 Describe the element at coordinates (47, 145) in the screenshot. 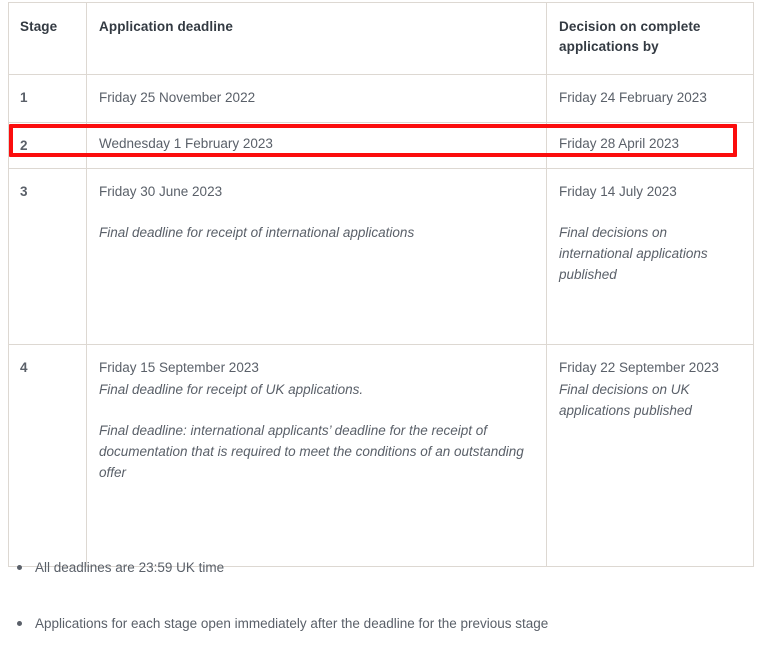

I see `cell-stage-number: 2` at that location.